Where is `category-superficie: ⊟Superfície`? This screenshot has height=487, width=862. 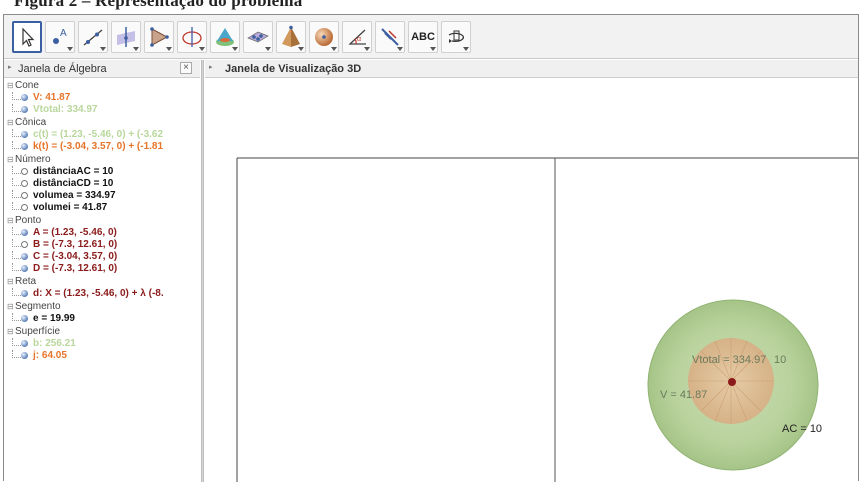 category-superficie: ⊟Superfície is located at coordinates (32, 332).